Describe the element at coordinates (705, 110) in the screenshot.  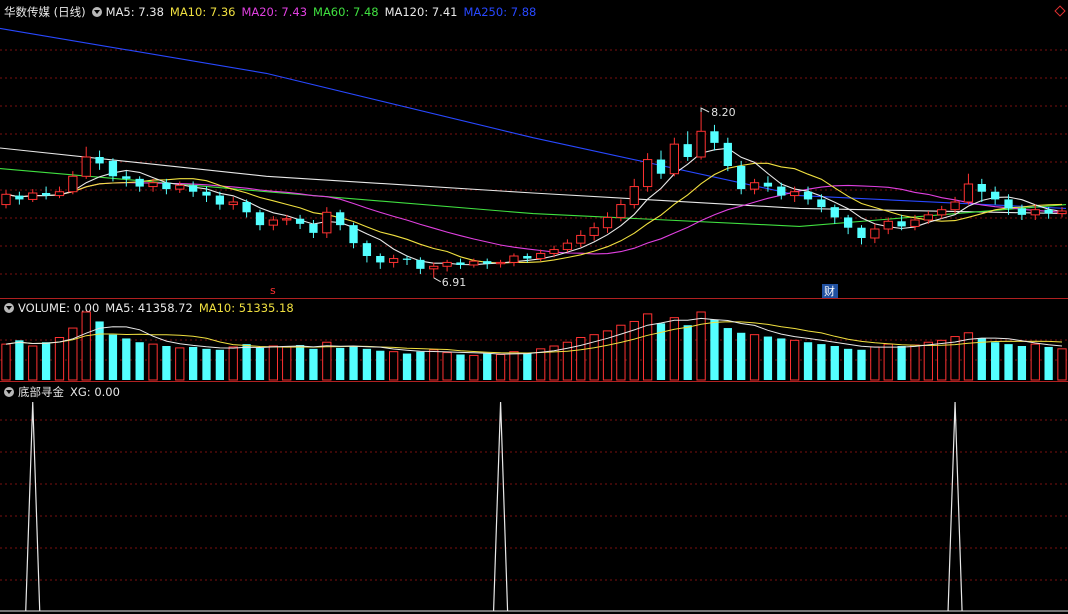
I see `high-price-pointer` at that location.